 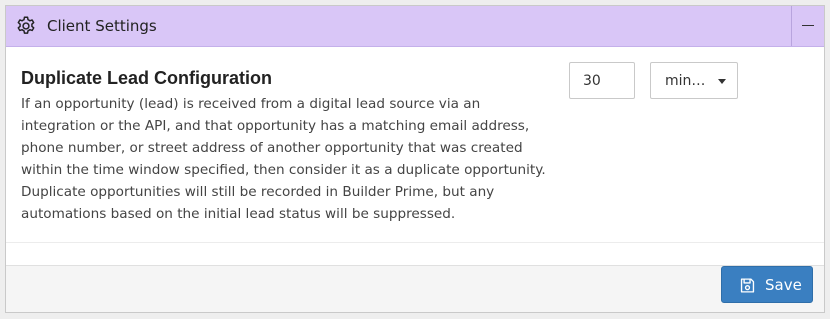 I want to click on section-title: Duplicate Lead Configuration, so click(x=147, y=78).